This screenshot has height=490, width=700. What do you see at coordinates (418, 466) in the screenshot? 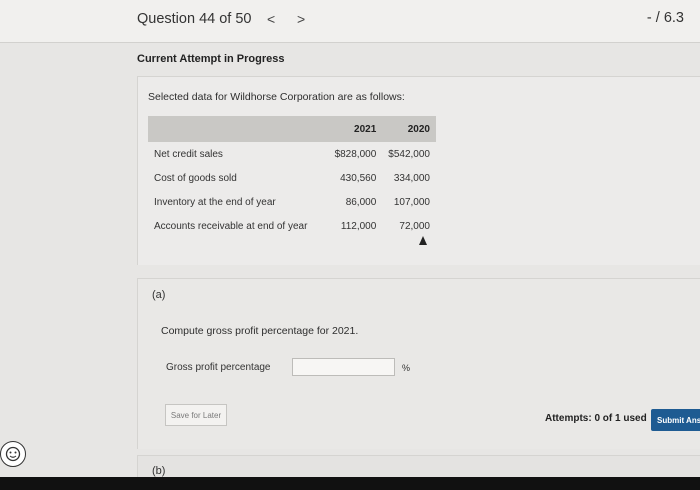
I see `part-b-card` at bounding box center [418, 466].